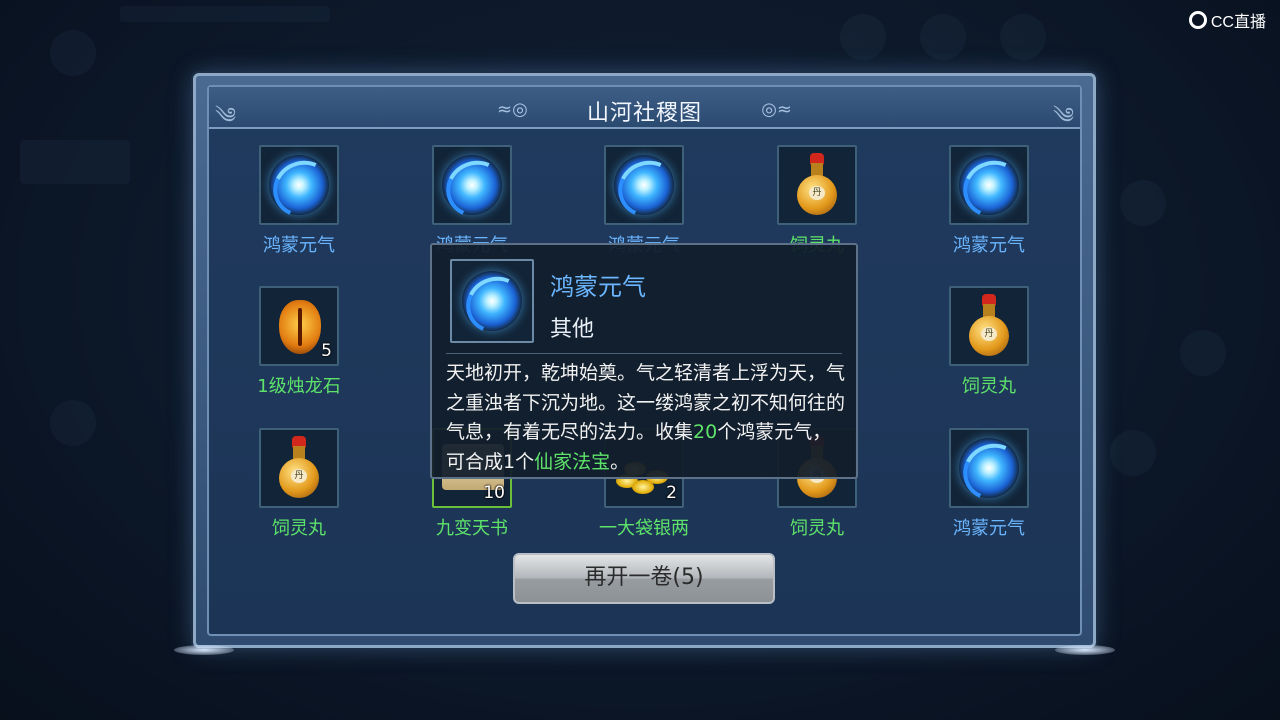 The width and height of the screenshot is (1280, 720). What do you see at coordinates (671, 493) in the screenshot?
I see `item-count: 2` at bounding box center [671, 493].